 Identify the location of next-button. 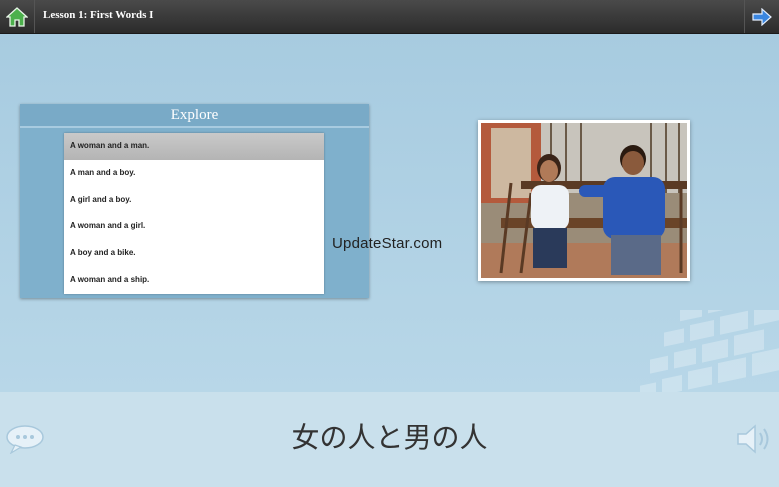
(761, 16).